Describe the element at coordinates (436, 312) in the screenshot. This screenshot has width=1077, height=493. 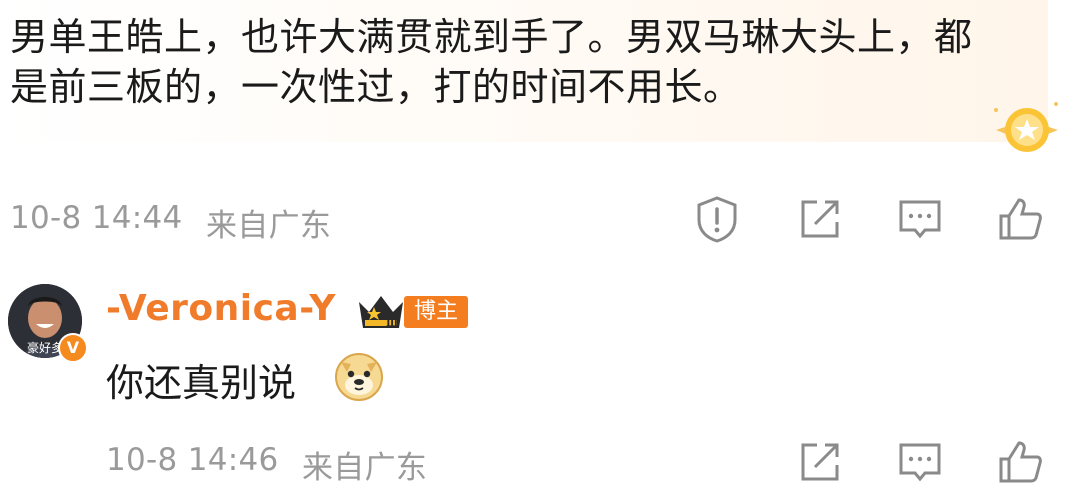
I see `author-badge: 博主` at that location.